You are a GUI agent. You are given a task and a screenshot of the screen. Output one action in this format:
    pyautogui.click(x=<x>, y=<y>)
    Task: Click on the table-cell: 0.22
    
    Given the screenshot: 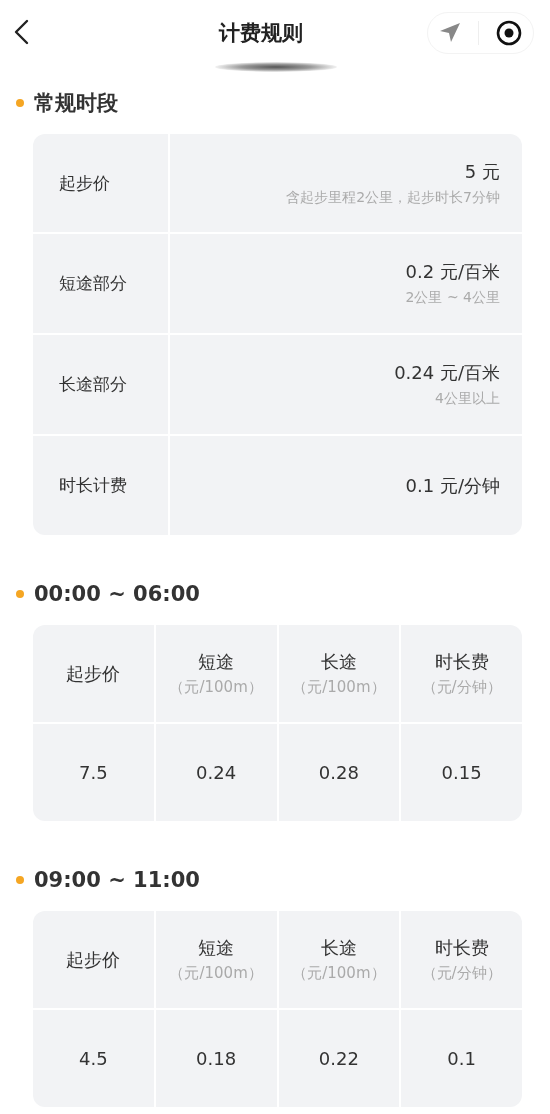 What is the action you would take?
    pyautogui.click(x=338, y=1058)
    